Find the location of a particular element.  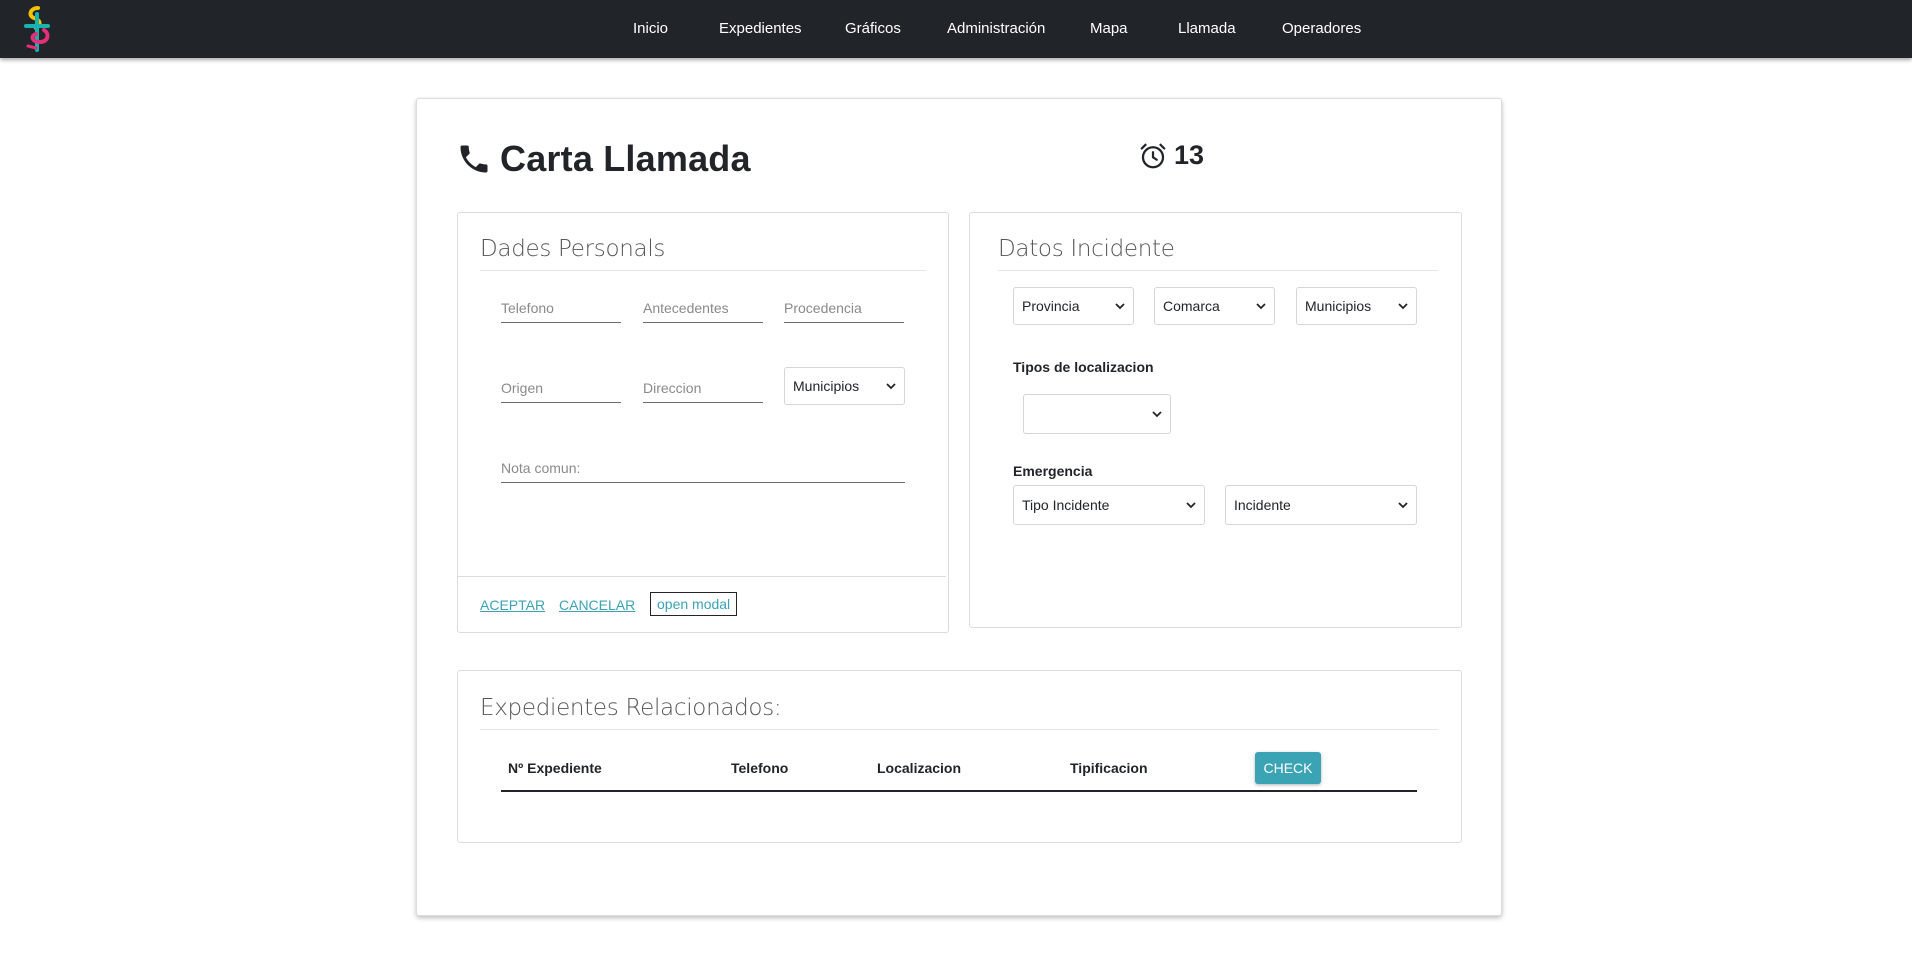

provincia-value: Provincia is located at coordinates (1051, 306).